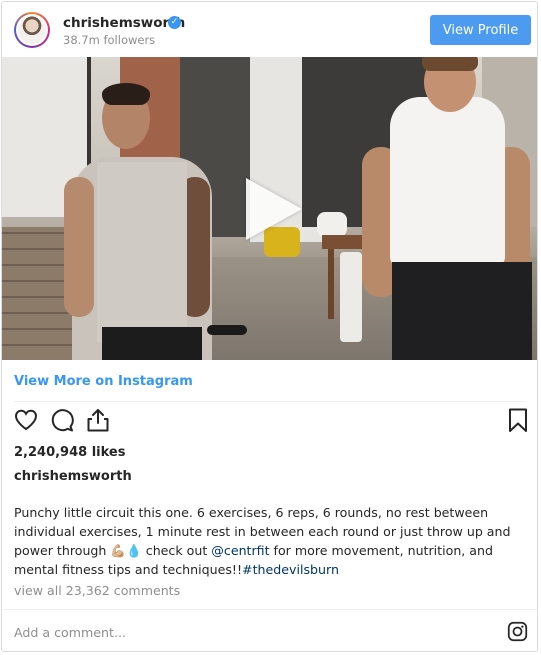 Image resolution: width=541 pixels, height=655 pixels. I want to click on avatar-image, so click(32, 30).